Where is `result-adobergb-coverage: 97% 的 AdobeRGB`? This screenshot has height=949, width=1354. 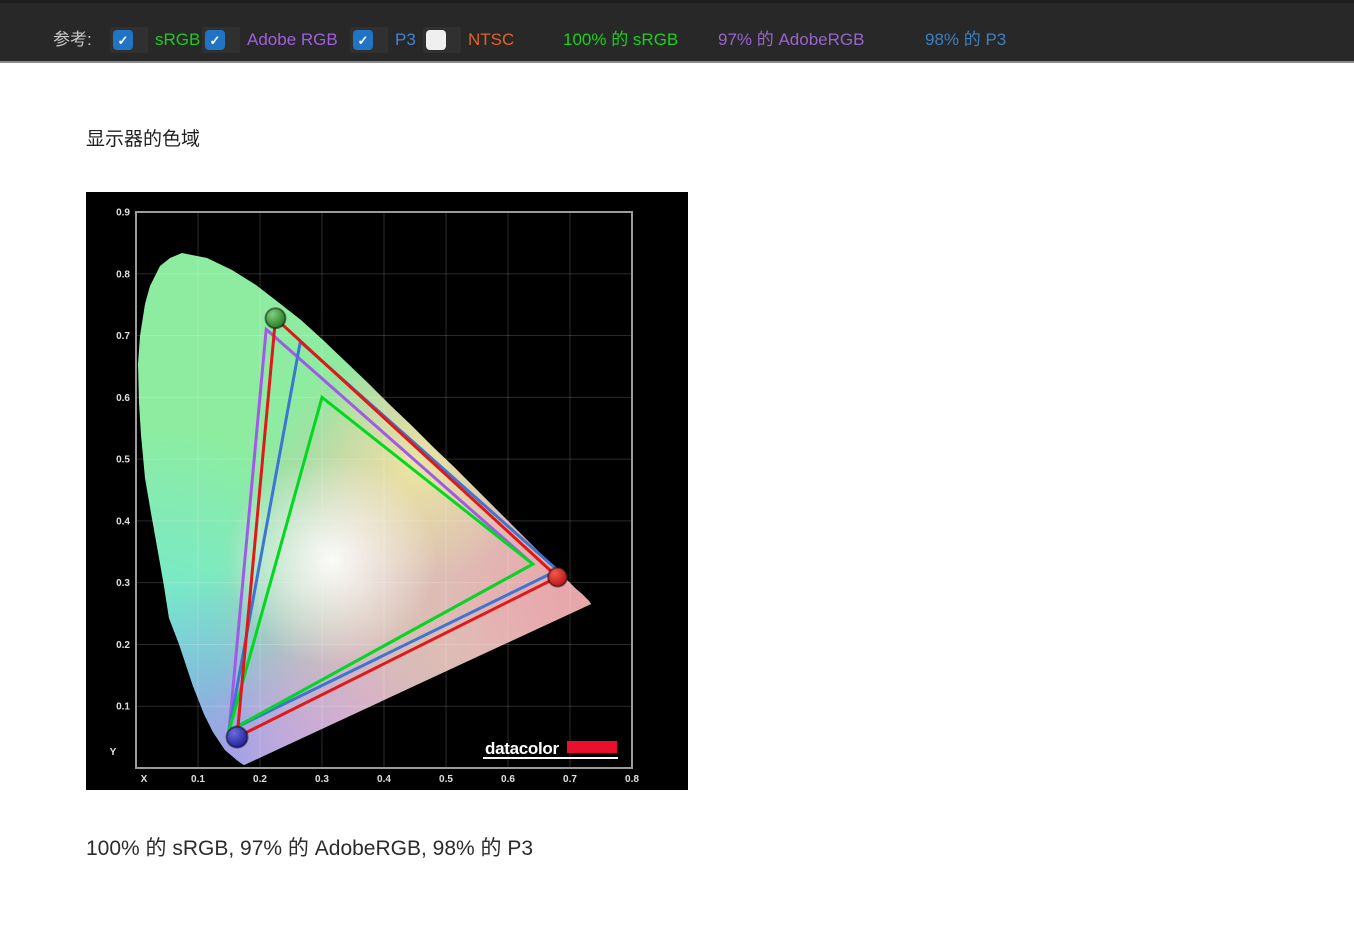
result-adobergb-coverage: 97% 的 AdobeRGB is located at coordinates (791, 39).